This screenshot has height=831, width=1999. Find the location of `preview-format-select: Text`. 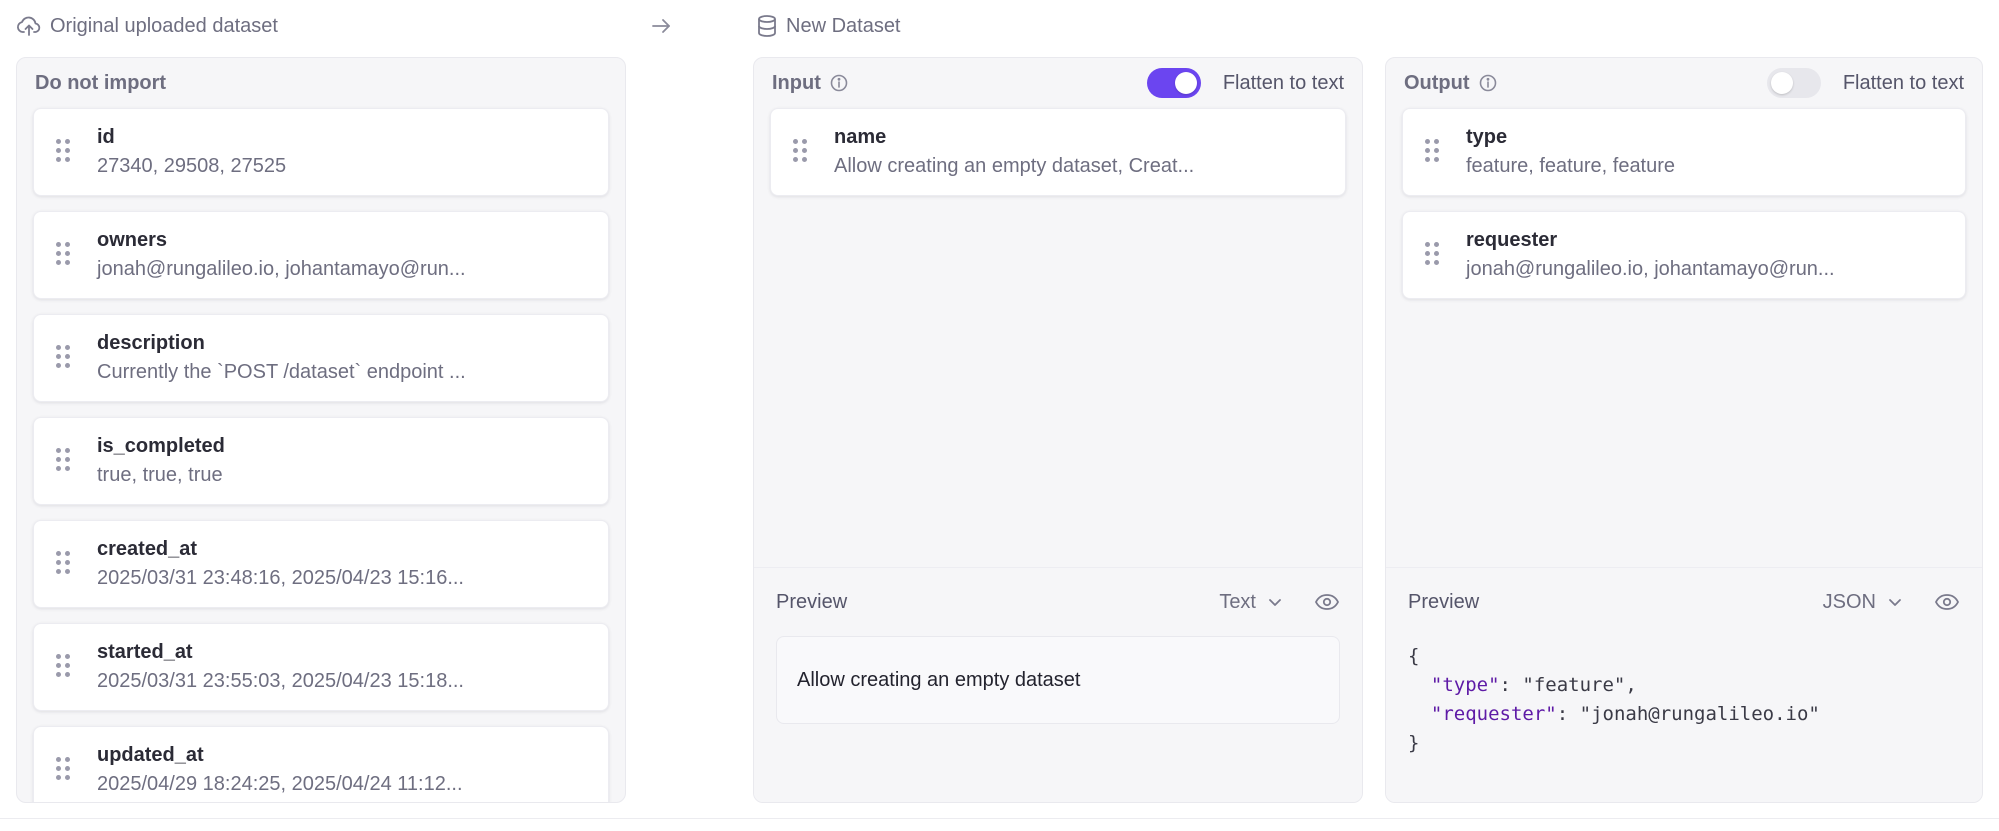

preview-format-select: Text is located at coordinates (1251, 602).